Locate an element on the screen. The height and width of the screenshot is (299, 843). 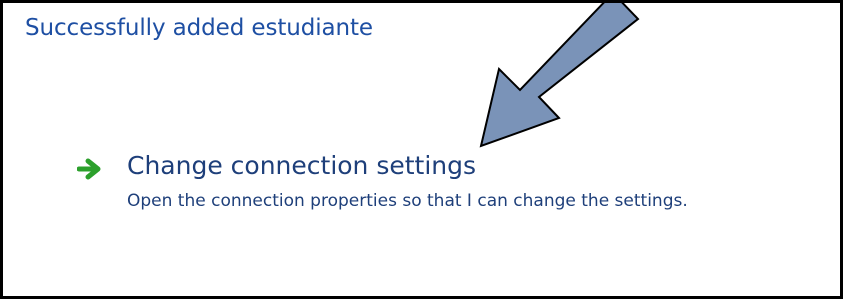
success-heading: Successfully added estudiante is located at coordinates (199, 28).